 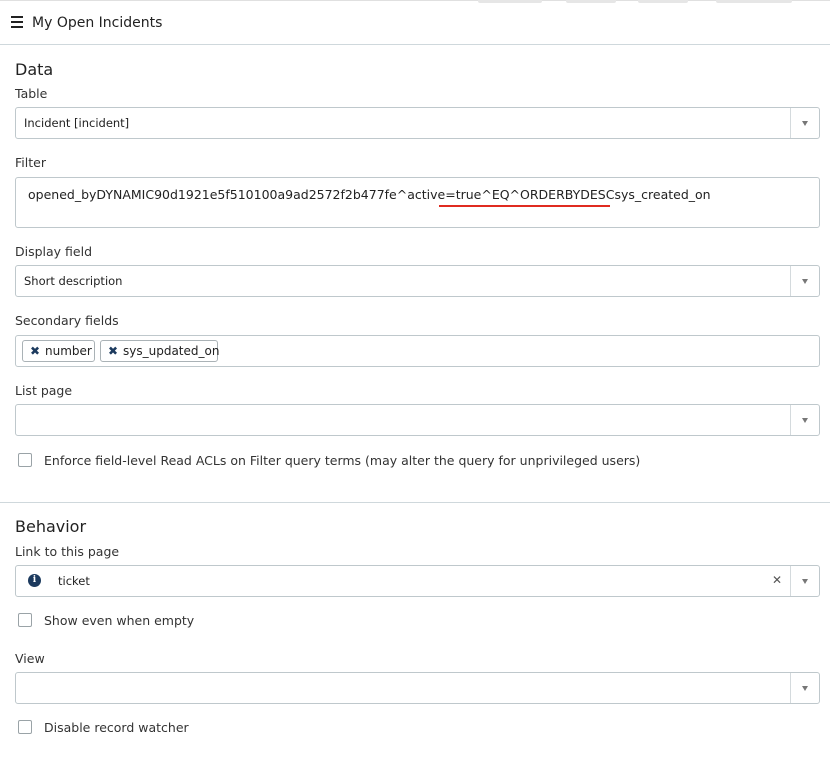 I want to click on link-to-page-value: ticket, so click(x=74, y=581).